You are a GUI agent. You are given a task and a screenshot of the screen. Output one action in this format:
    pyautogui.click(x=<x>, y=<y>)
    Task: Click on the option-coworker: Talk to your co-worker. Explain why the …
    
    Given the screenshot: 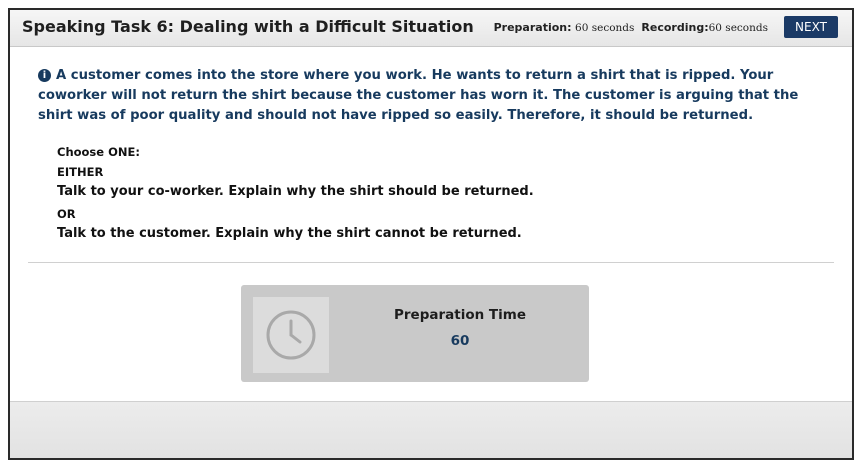 What is the action you would take?
    pyautogui.click(x=295, y=191)
    